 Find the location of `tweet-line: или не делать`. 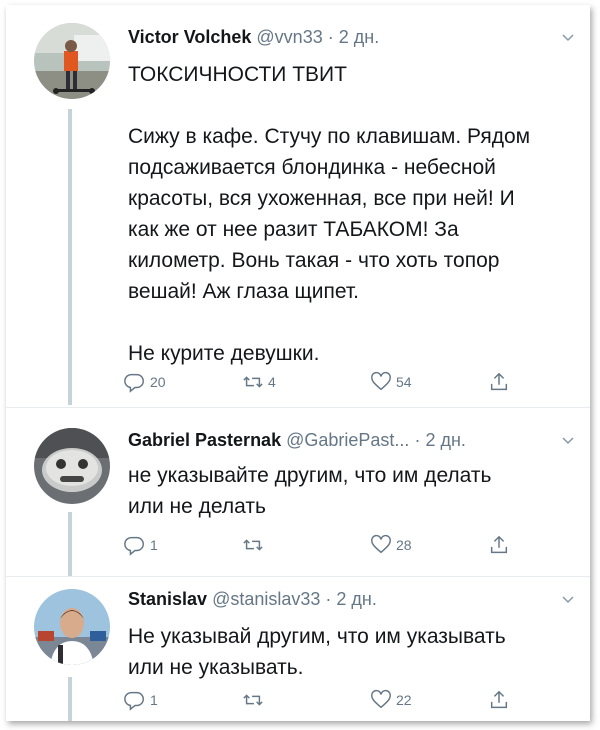

tweet-line: или не делать is located at coordinates (197, 506).